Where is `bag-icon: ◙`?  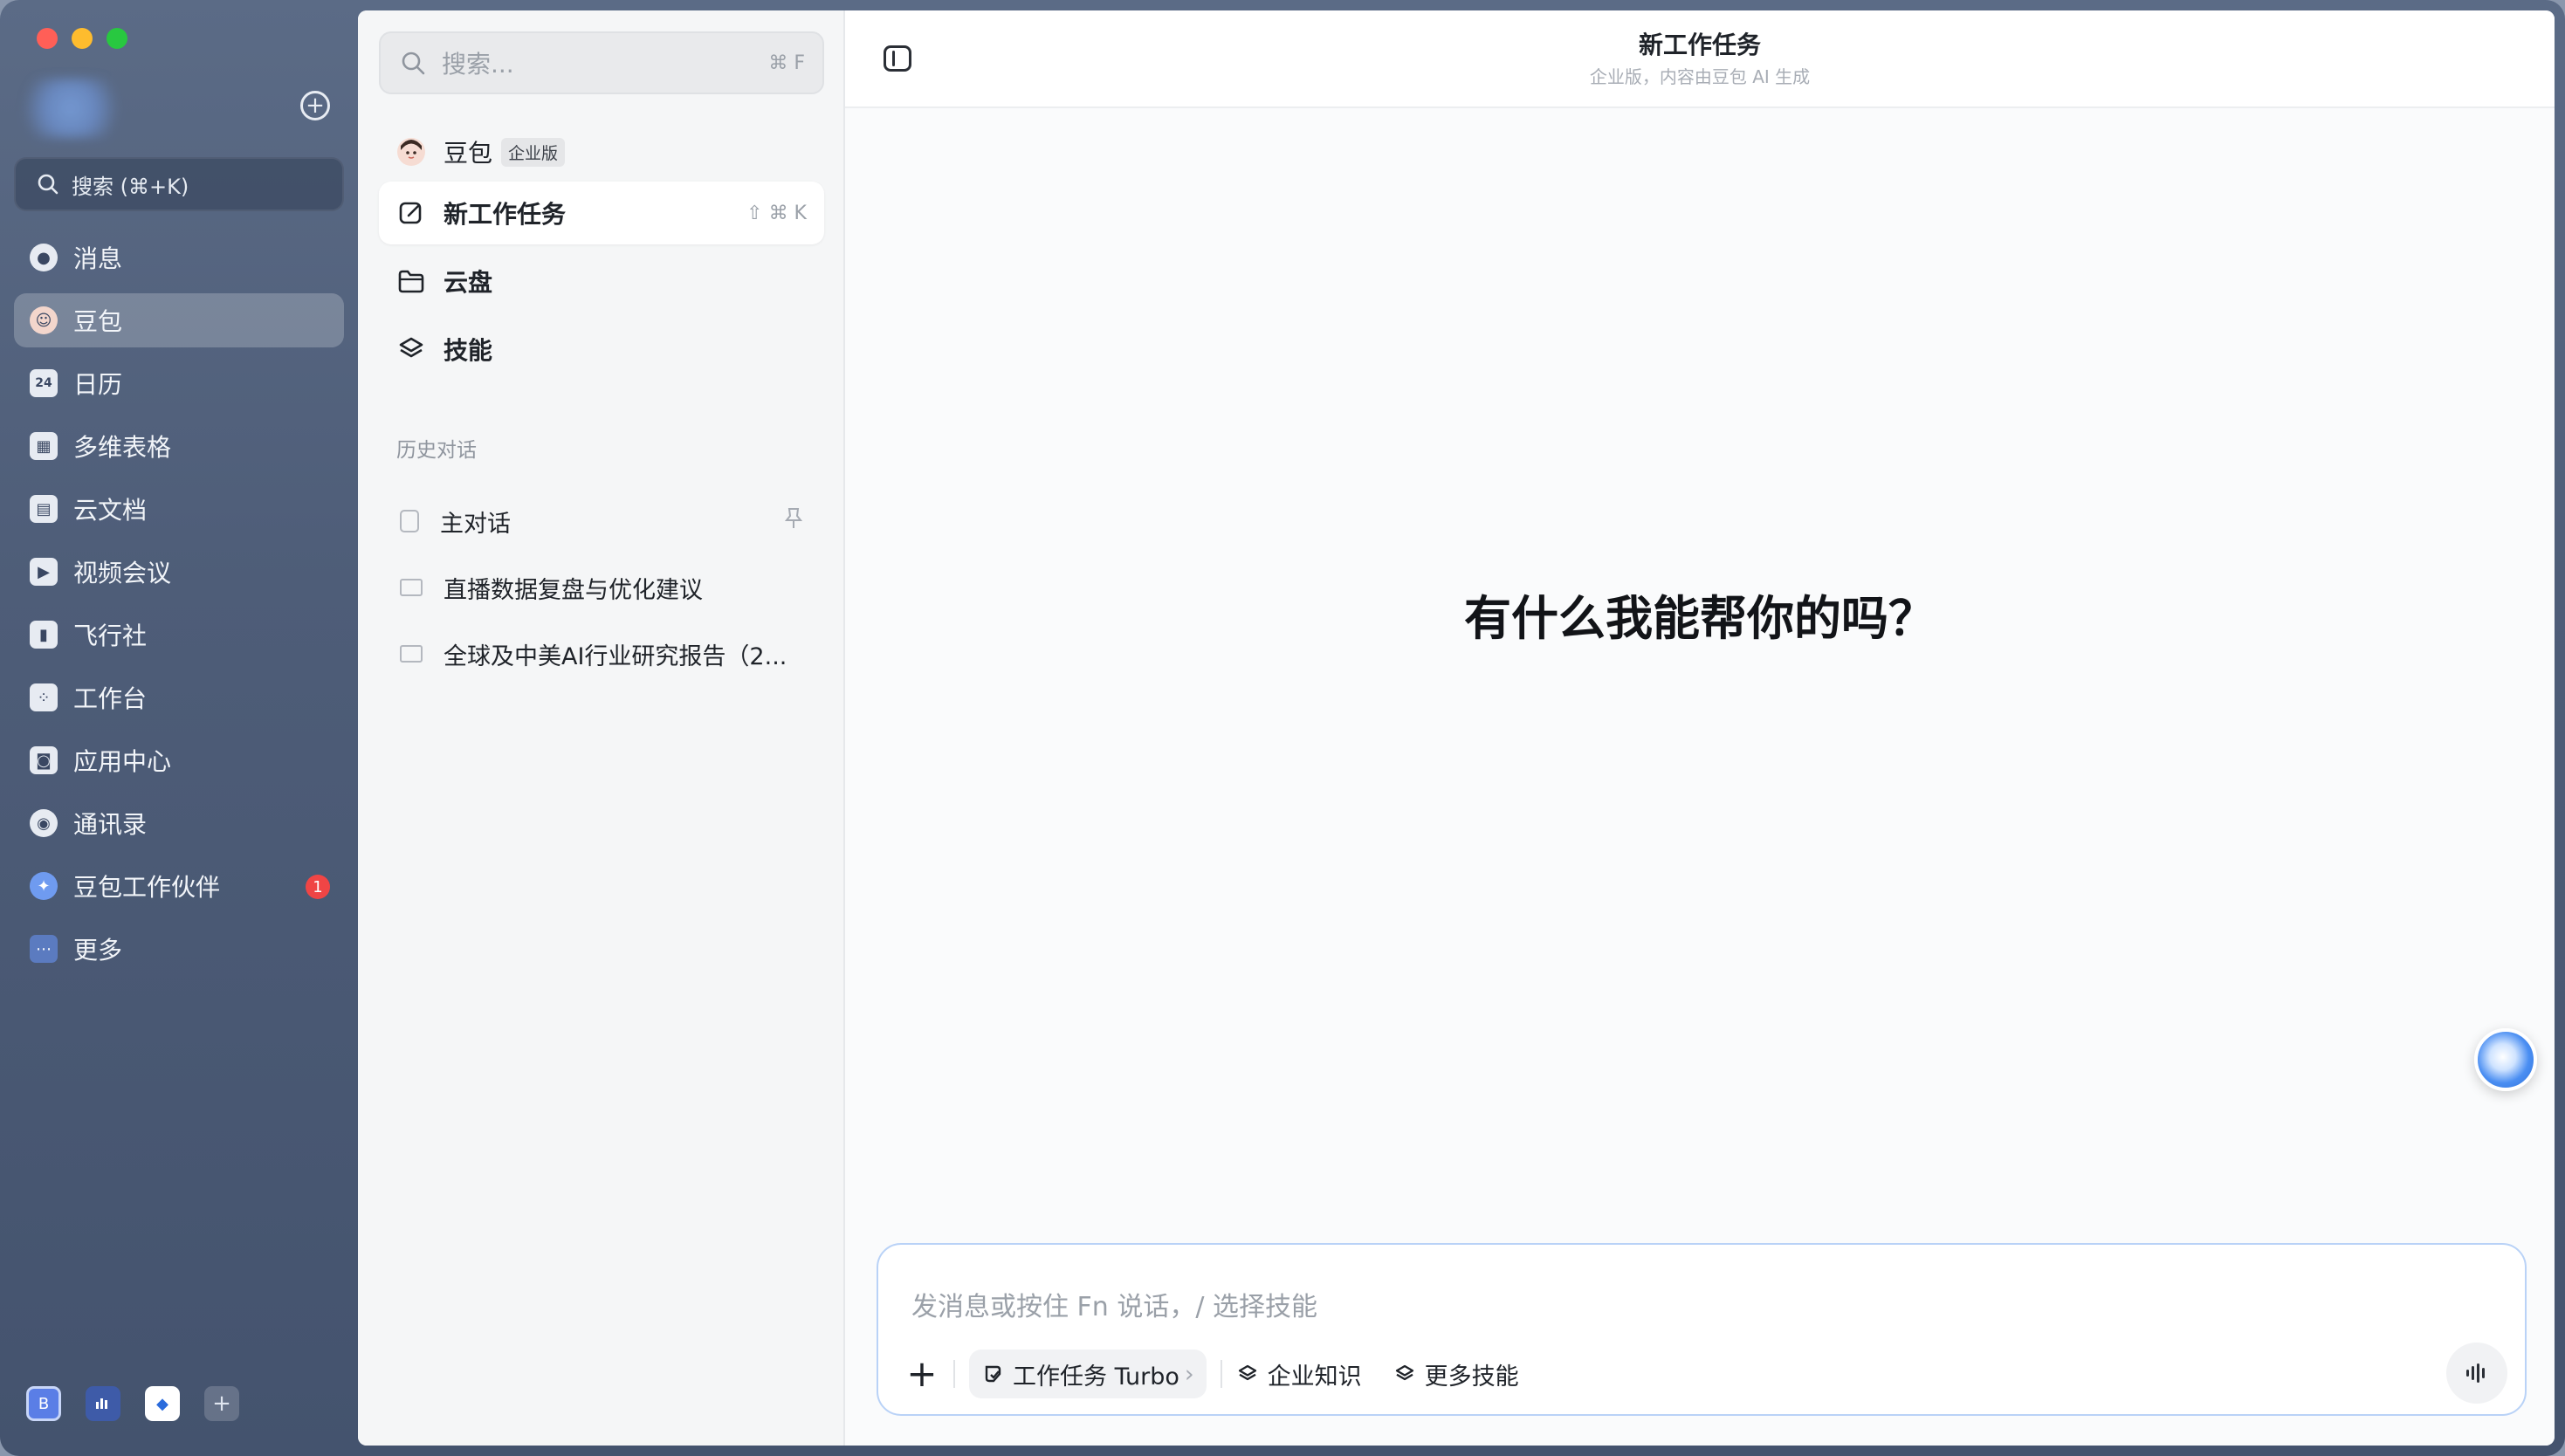 bag-icon: ◙ is located at coordinates (44, 760).